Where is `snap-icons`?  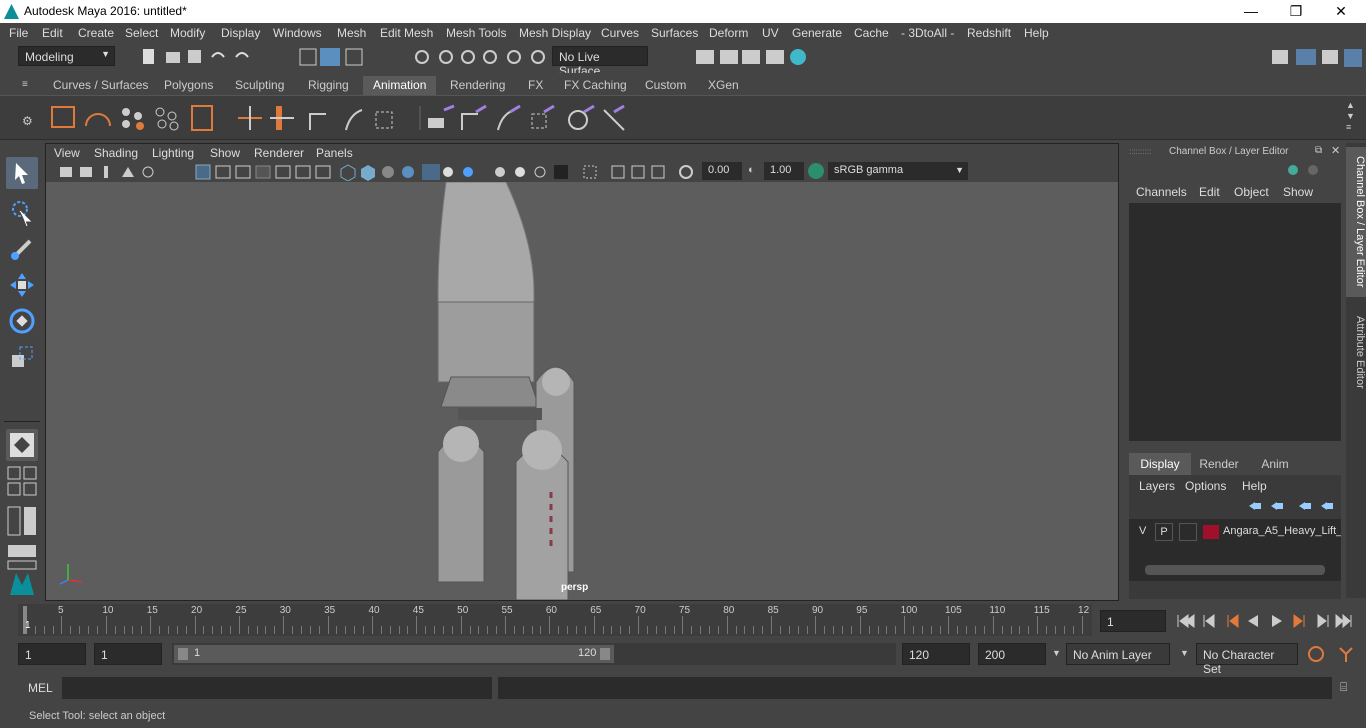
snap-icons is located at coordinates (480, 57).